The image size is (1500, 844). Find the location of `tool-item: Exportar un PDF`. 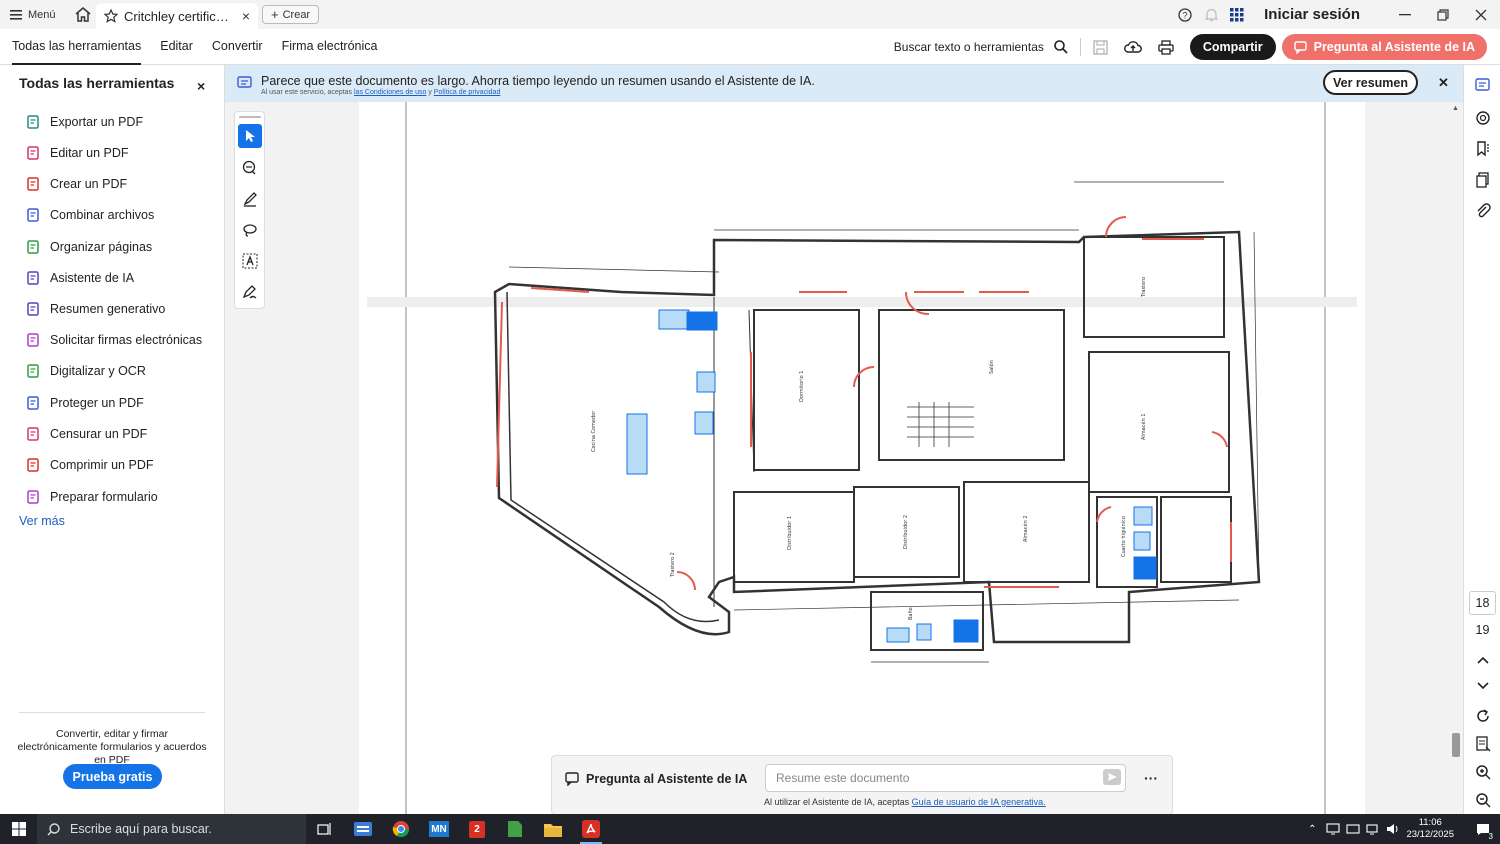

tool-item: Exportar un PDF is located at coordinates (84, 121).